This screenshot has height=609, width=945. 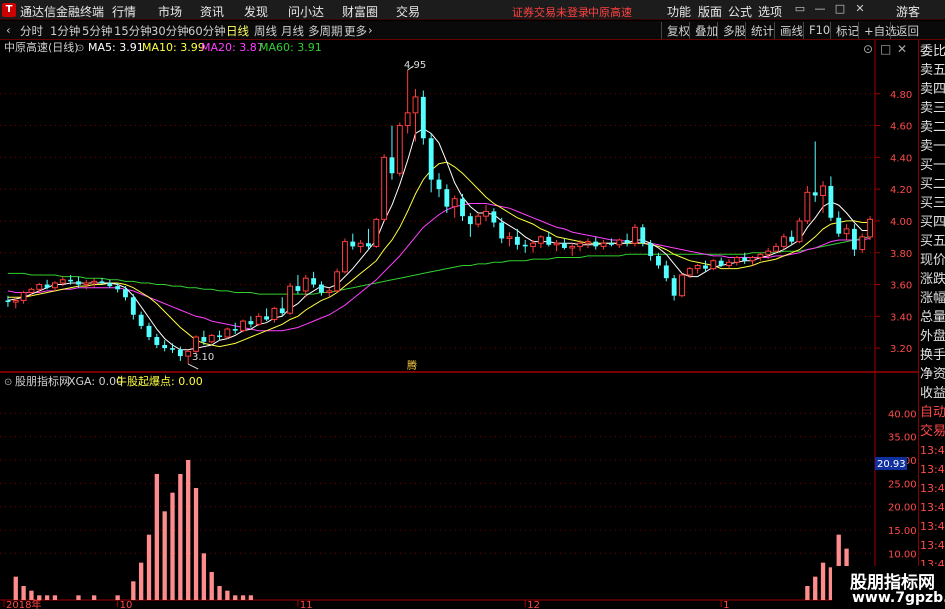 I want to click on panel-close-icon: ✕, so click(x=902, y=49).